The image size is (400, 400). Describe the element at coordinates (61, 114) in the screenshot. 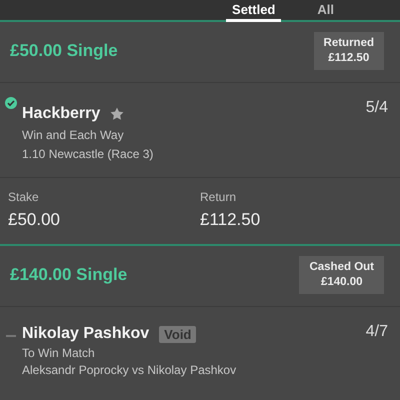

I see `selection-name: Hackberry` at that location.